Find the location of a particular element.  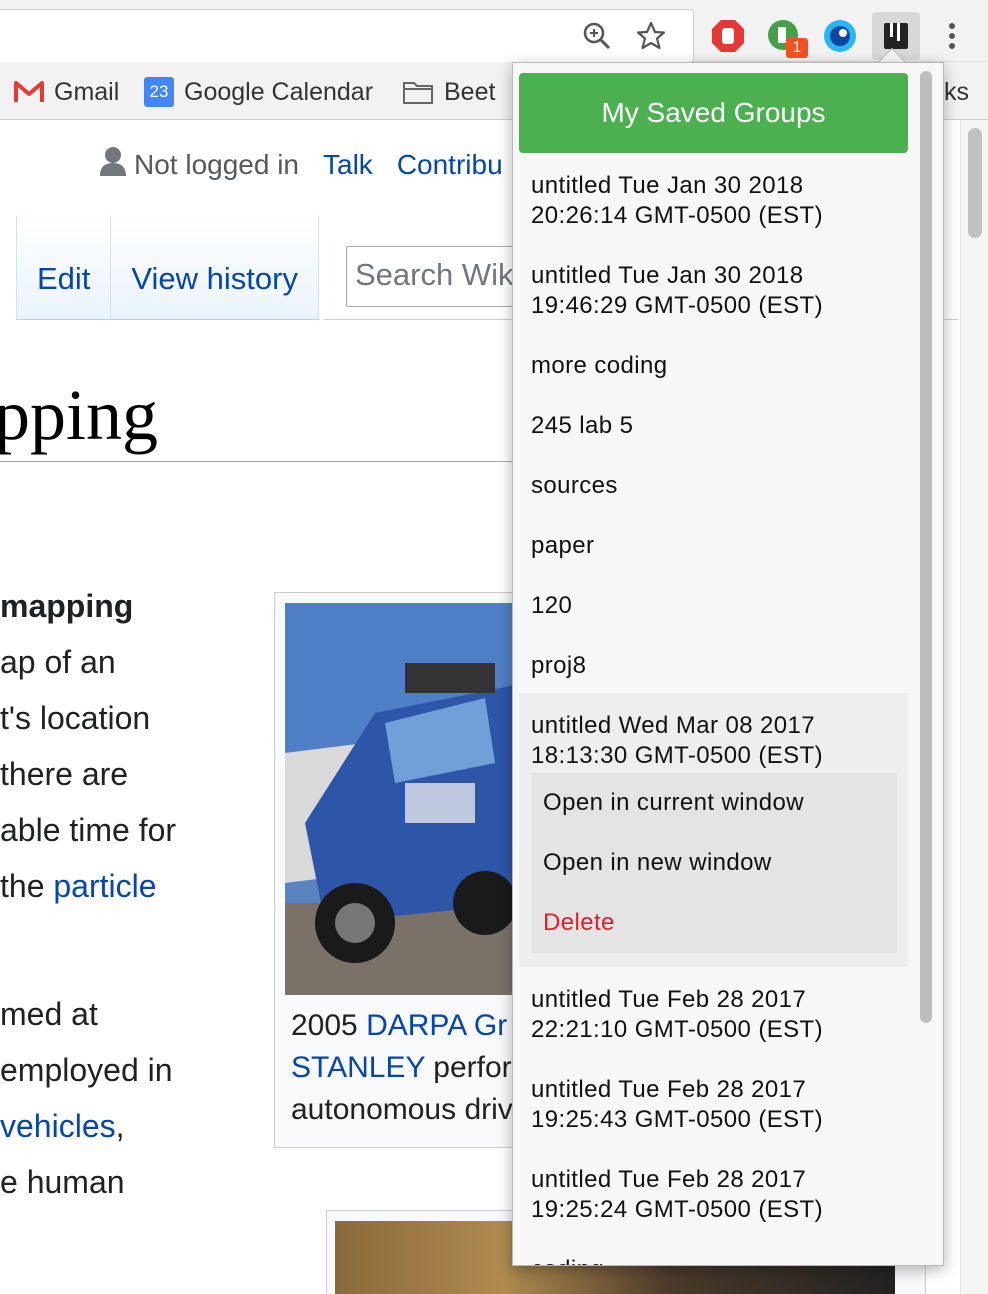

user-icon is located at coordinates (113, 164).